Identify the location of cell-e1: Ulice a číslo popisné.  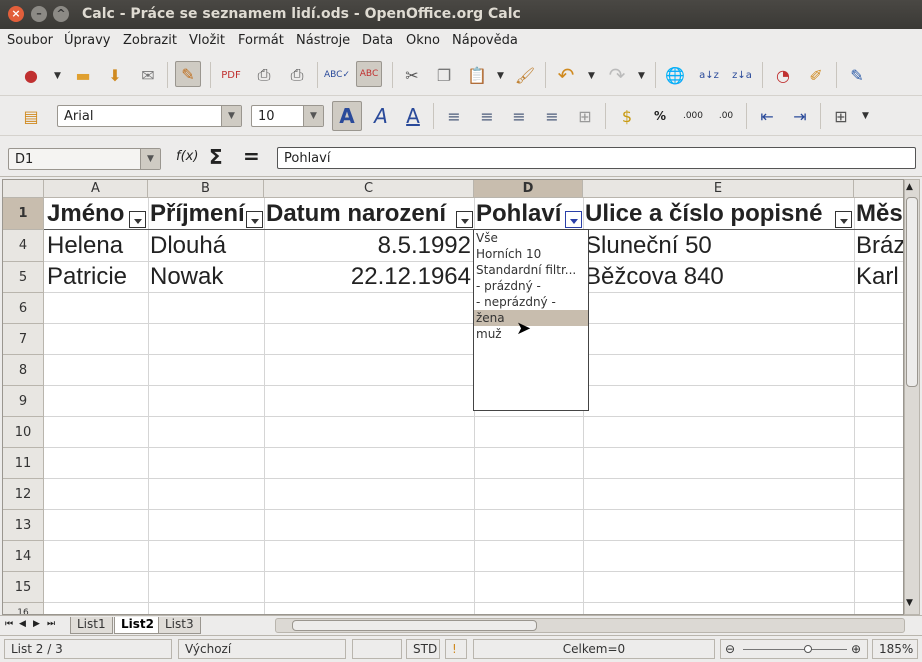
(710, 214).